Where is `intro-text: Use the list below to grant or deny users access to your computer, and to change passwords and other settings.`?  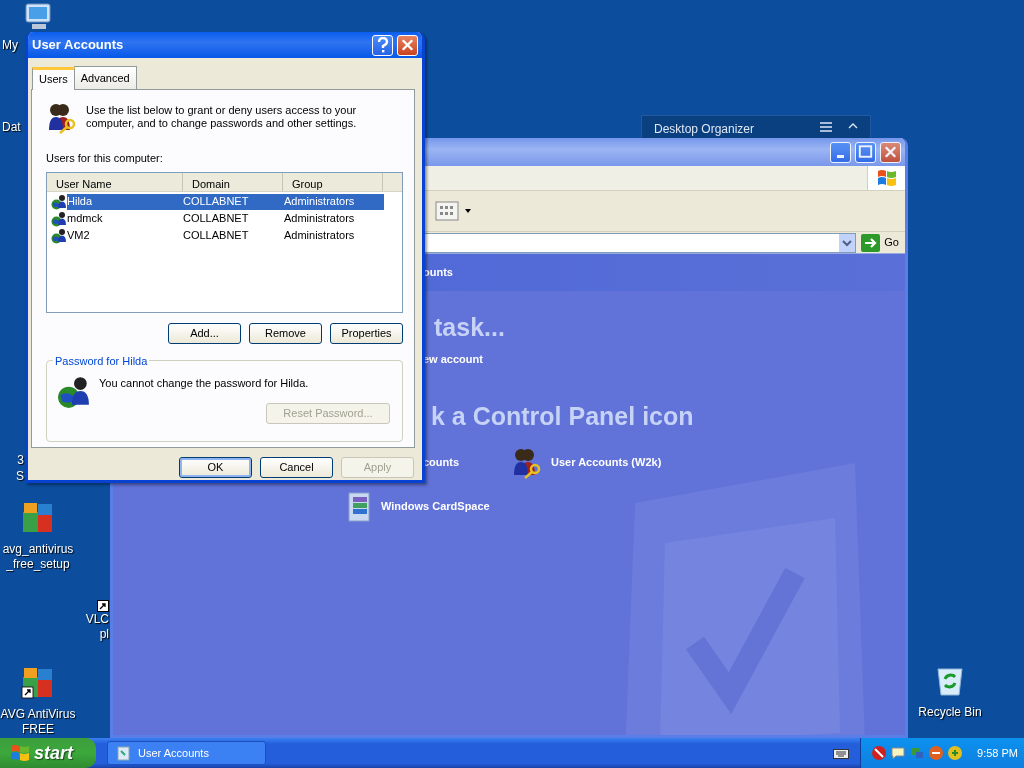
intro-text: Use the list below to grant or deny users access to your computer, and to change passwords and other settings. is located at coordinates (222, 116).